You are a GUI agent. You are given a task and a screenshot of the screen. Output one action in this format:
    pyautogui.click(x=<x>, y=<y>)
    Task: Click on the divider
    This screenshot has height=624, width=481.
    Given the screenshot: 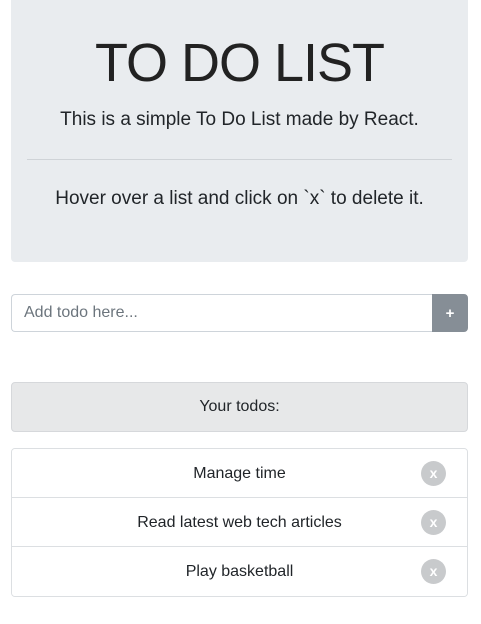 What is the action you would take?
    pyautogui.click(x=239, y=159)
    